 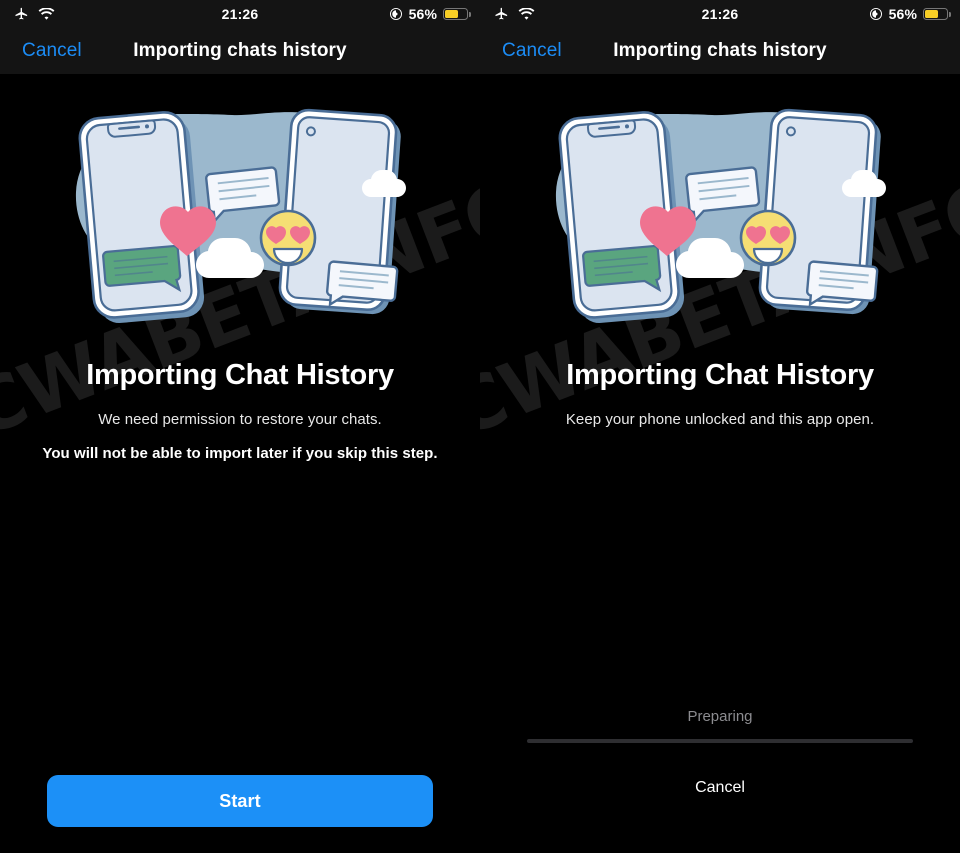 What do you see at coordinates (240, 801) in the screenshot?
I see `start-button: Start` at bounding box center [240, 801].